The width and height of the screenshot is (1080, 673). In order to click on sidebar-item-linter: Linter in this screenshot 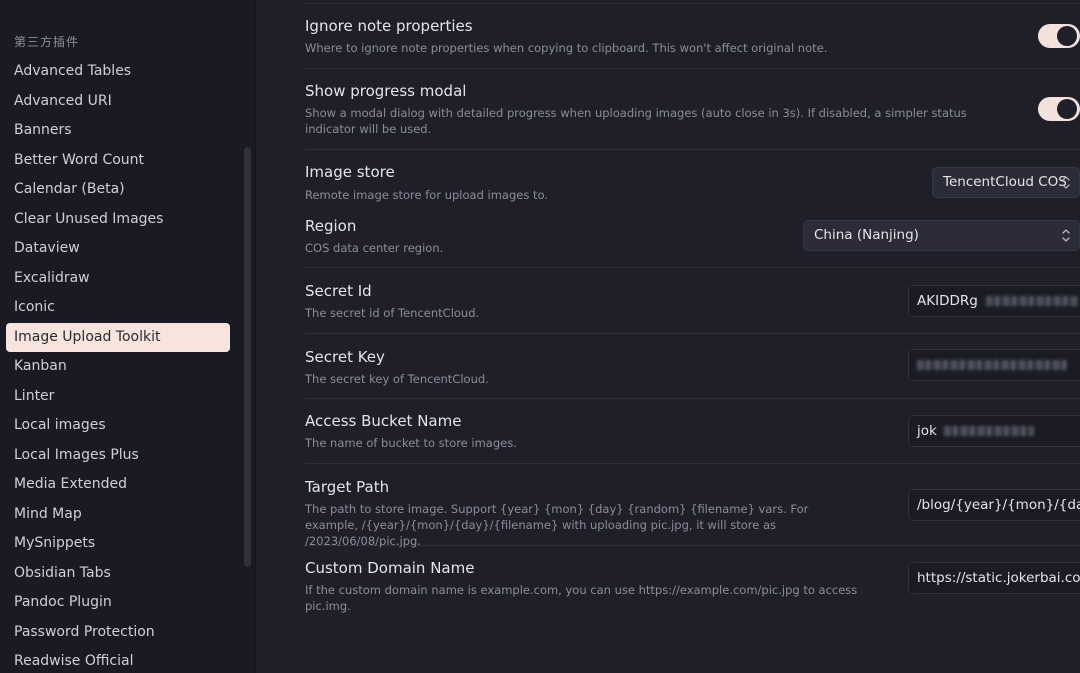, I will do `click(118, 397)`.